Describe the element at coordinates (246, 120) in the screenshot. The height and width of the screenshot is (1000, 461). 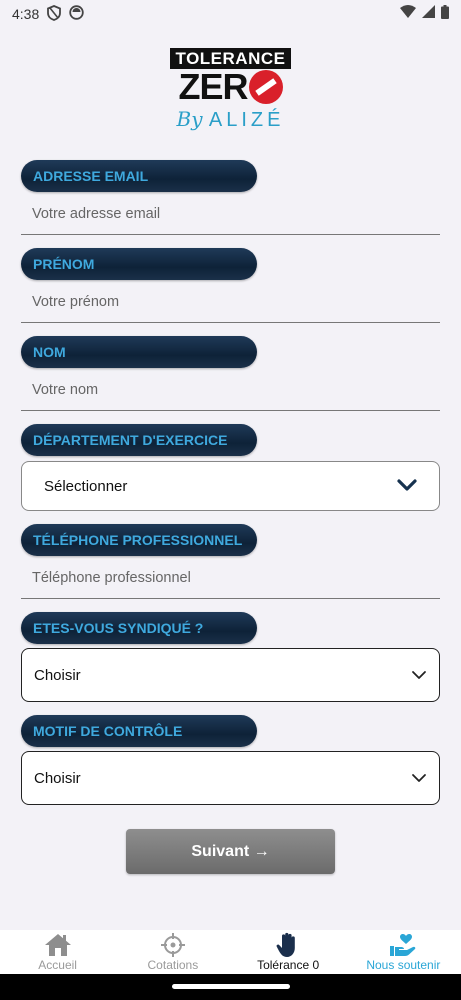
I see `logo-brand-text: ALIZÉ` at that location.